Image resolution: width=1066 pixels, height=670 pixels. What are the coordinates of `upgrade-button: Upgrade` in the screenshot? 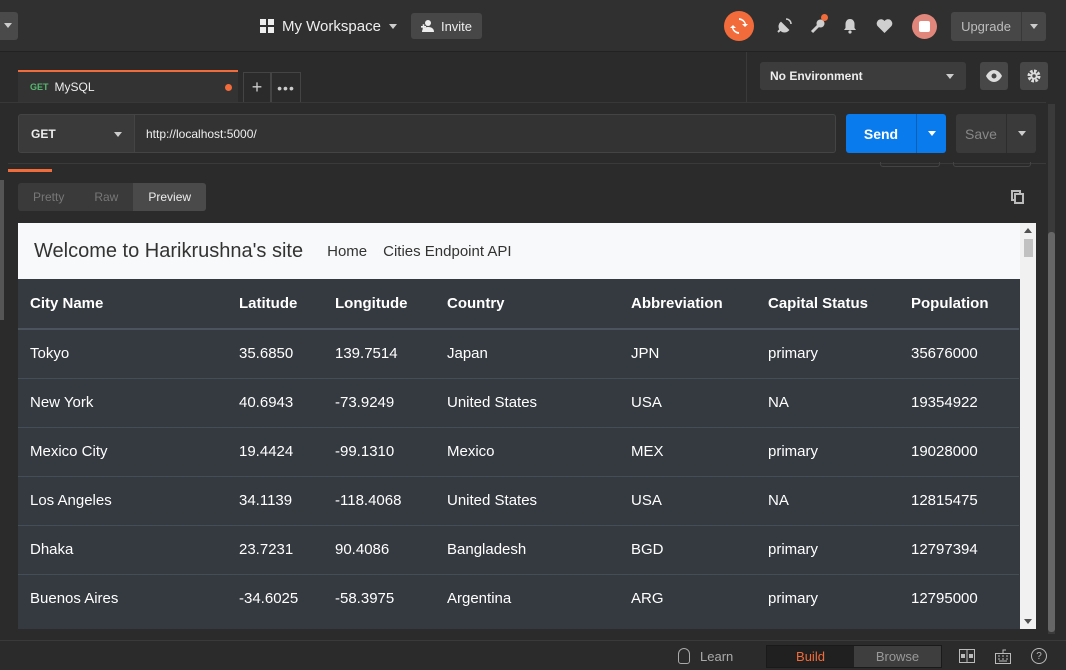 It's located at (998, 26).